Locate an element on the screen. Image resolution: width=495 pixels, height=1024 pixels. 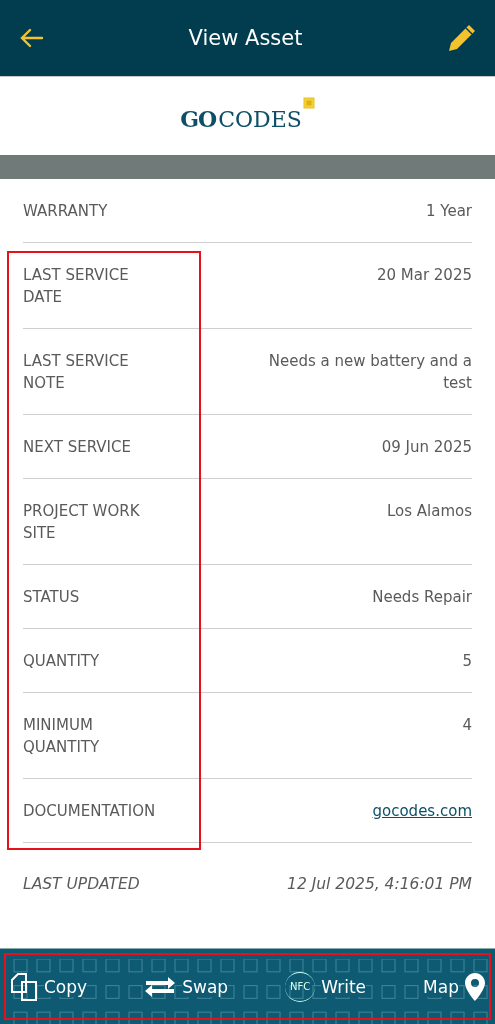
copy-icon is located at coordinates (24, 986).